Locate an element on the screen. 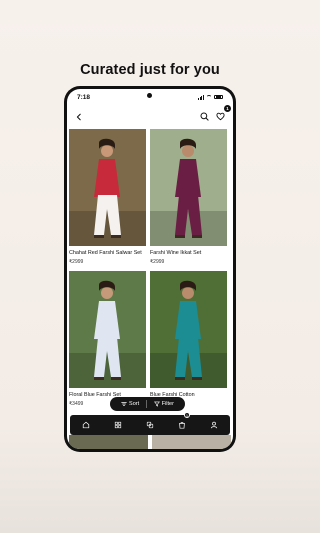  filter-button: Filter is located at coordinates (164, 404).